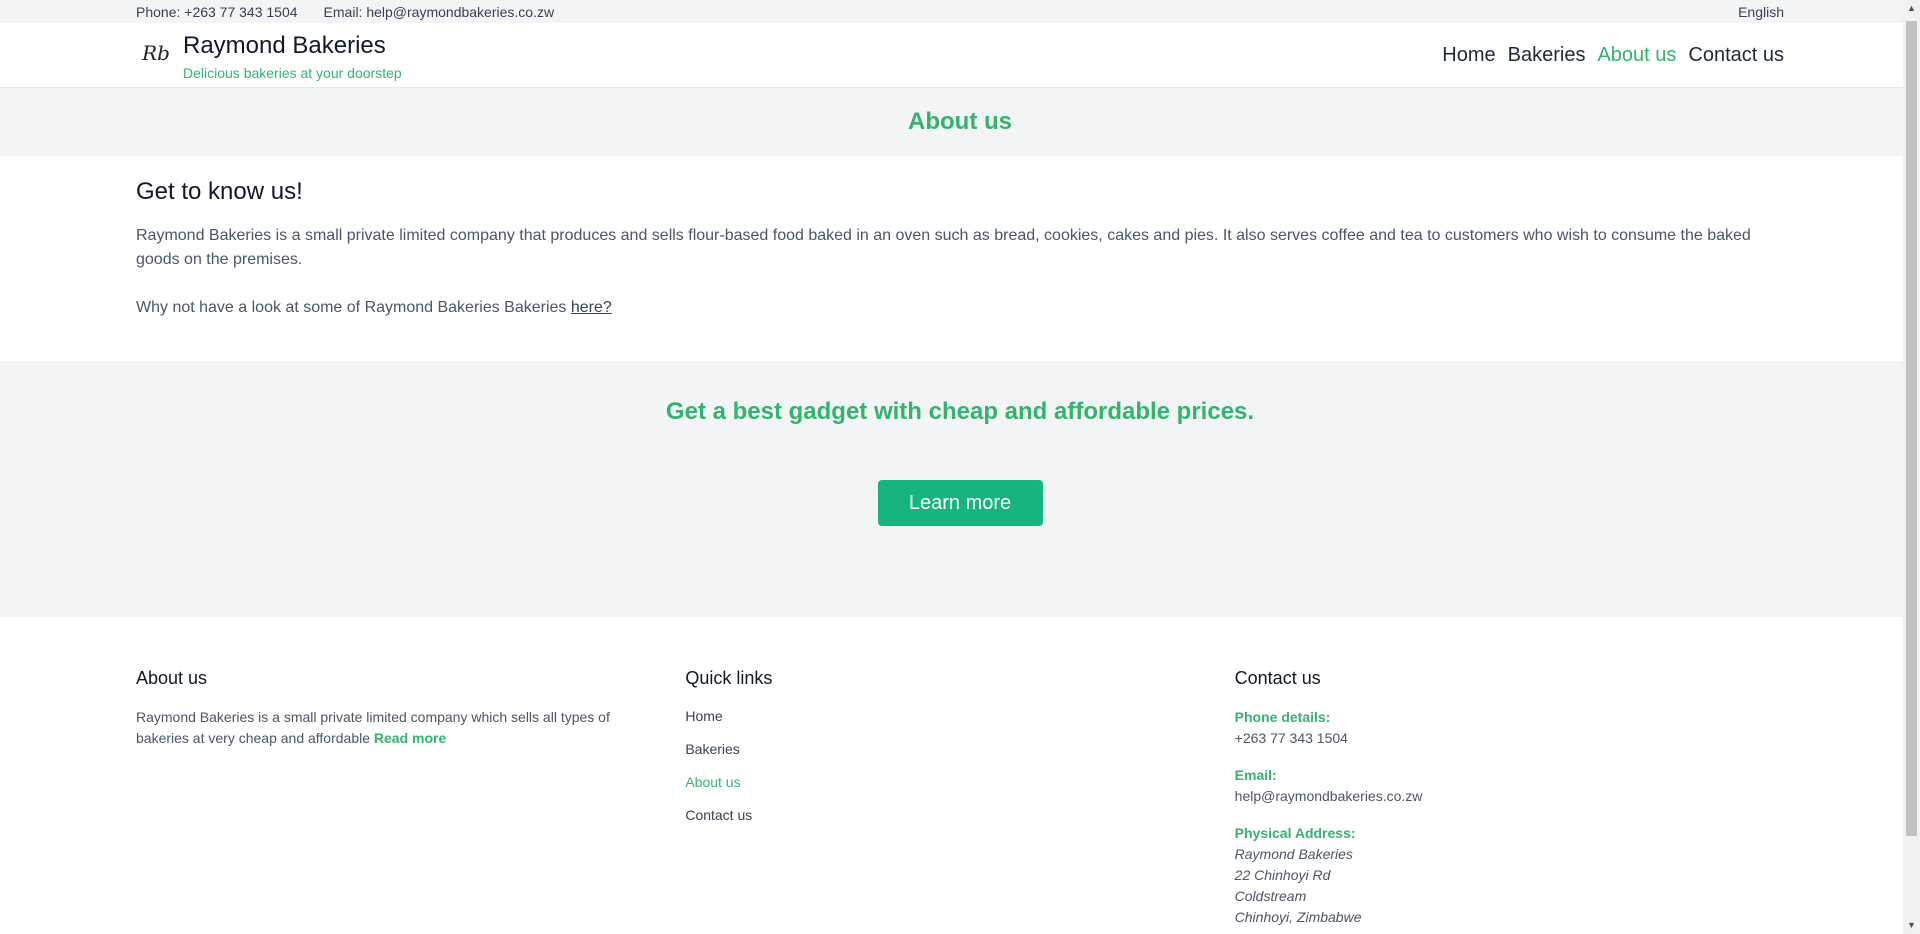  I want to click on brand-name: Raymond Bakeries, so click(284, 45).